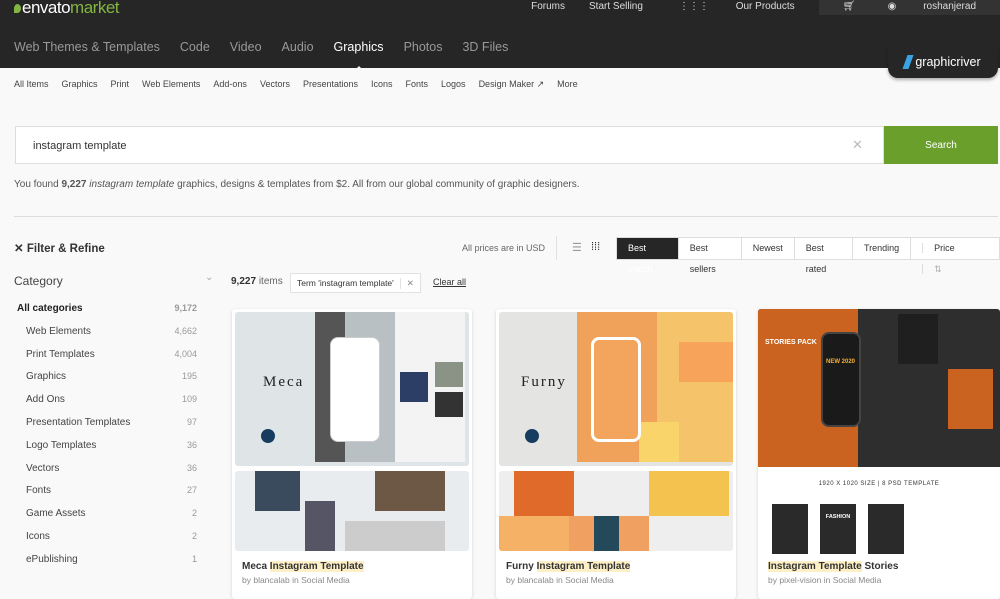 The image size is (1000, 599). What do you see at coordinates (909, 7) in the screenshot?
I see `user-area: 🛒︎ ◉ roshanjerad` at bounding box center [909, 7].